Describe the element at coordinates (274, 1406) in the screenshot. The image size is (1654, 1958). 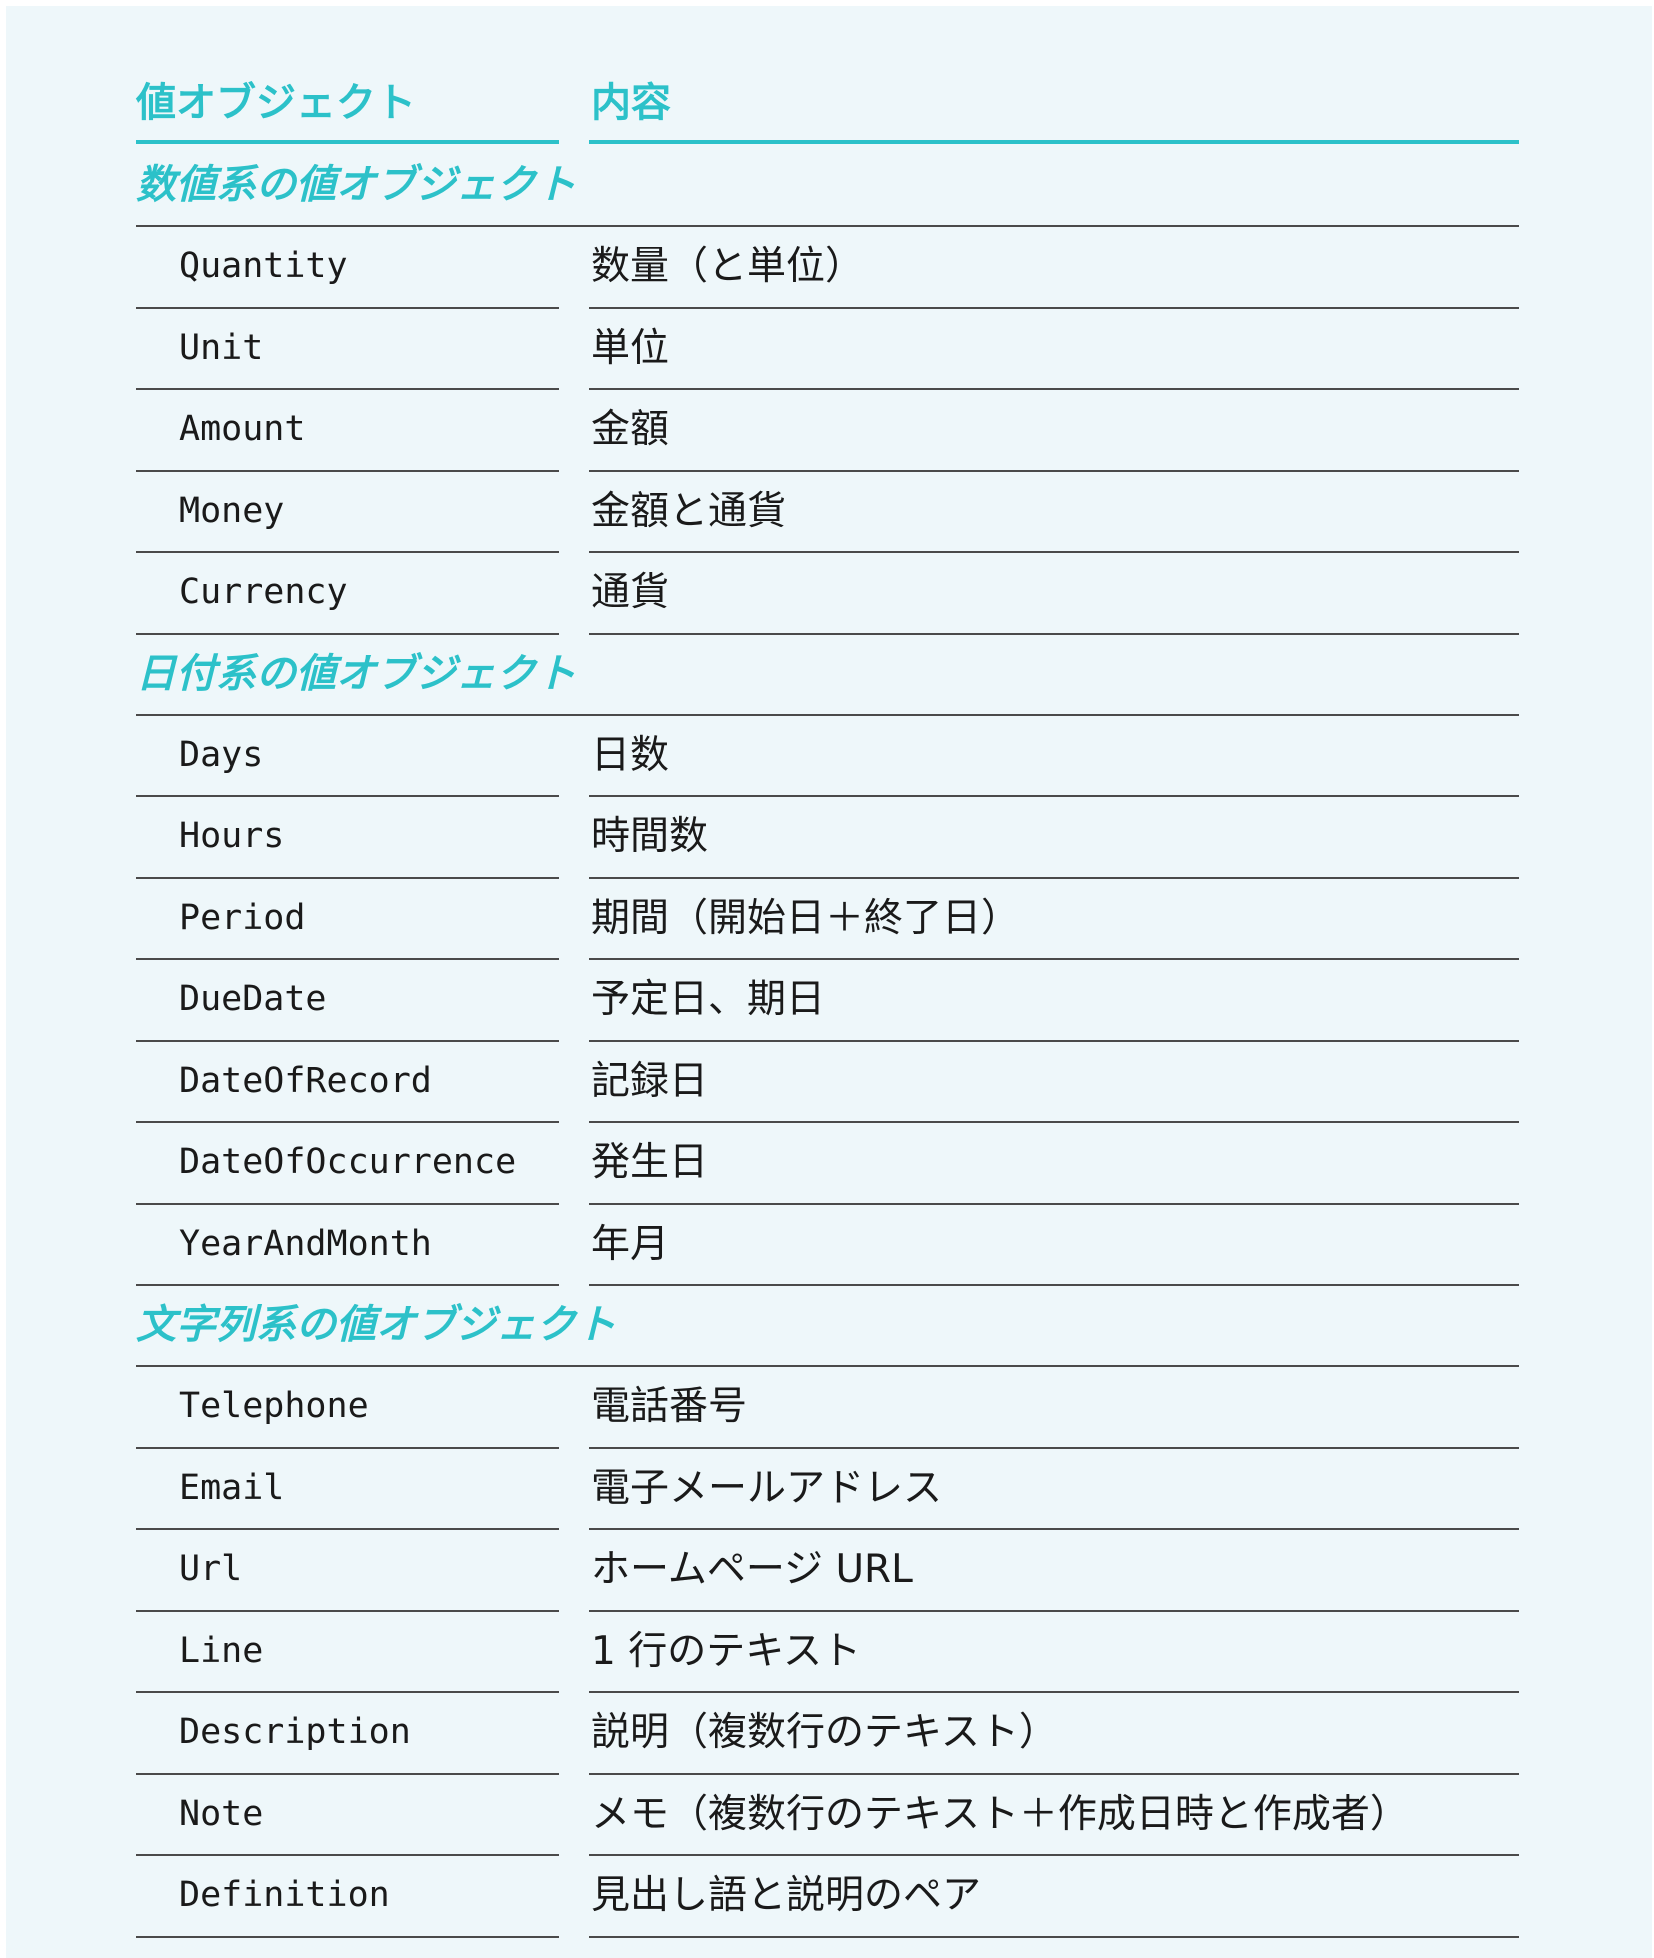
I see `row-name: Telephone` at that location.